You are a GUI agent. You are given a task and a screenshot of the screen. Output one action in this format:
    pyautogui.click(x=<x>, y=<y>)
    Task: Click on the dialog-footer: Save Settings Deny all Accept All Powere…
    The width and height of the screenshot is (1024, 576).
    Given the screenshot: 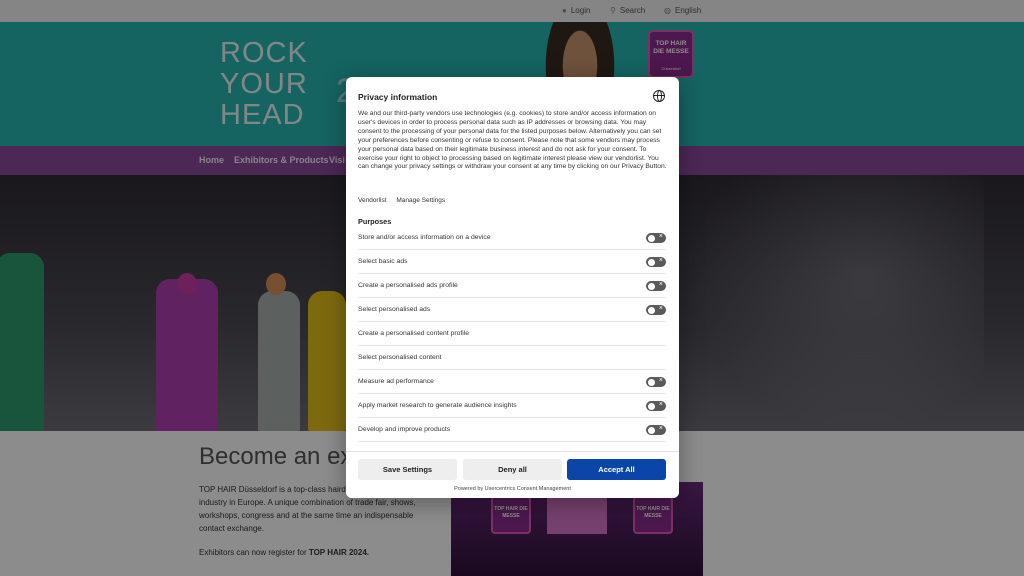 What is the action you would take?
    pyautogui.click(x=512, y=474)
    